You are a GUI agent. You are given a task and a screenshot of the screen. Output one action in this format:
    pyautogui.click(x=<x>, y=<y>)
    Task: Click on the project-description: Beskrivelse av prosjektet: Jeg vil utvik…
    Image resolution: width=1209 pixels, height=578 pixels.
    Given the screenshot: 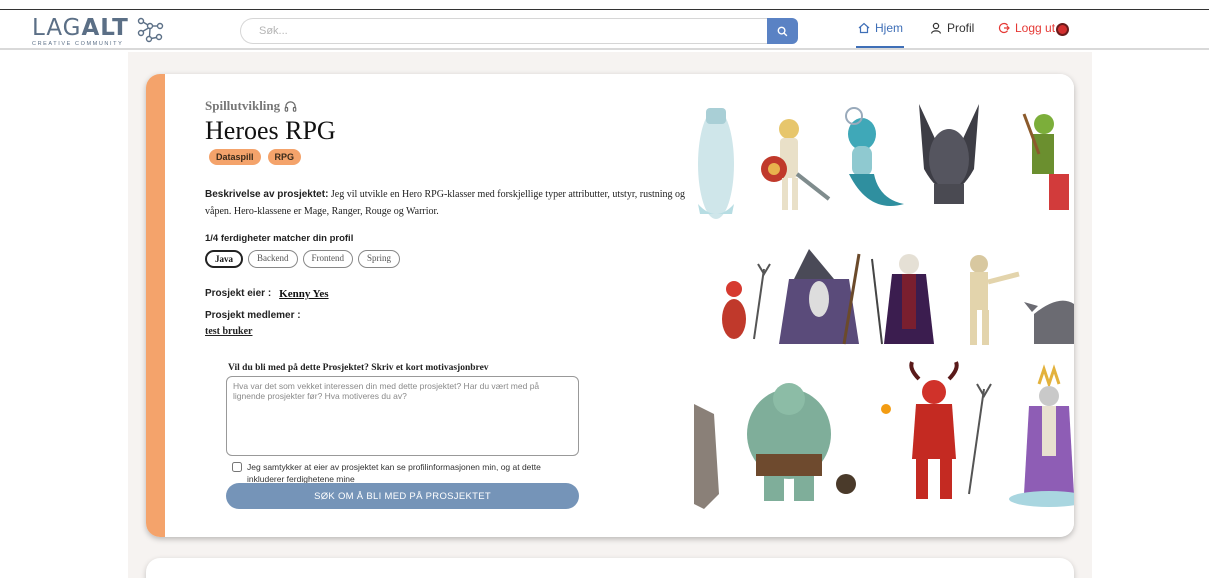 What is the action you would take?
    pyautogui.click(x=447, y=203)
    